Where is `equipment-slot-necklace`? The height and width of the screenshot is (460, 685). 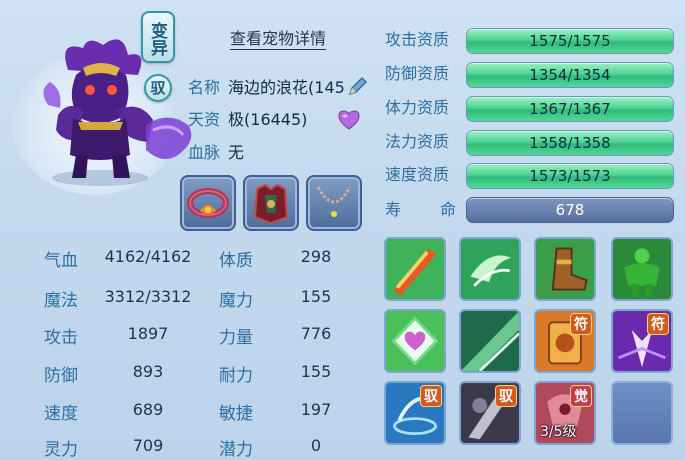 equipment-slot-necklace is located at coordinates (334, 203).